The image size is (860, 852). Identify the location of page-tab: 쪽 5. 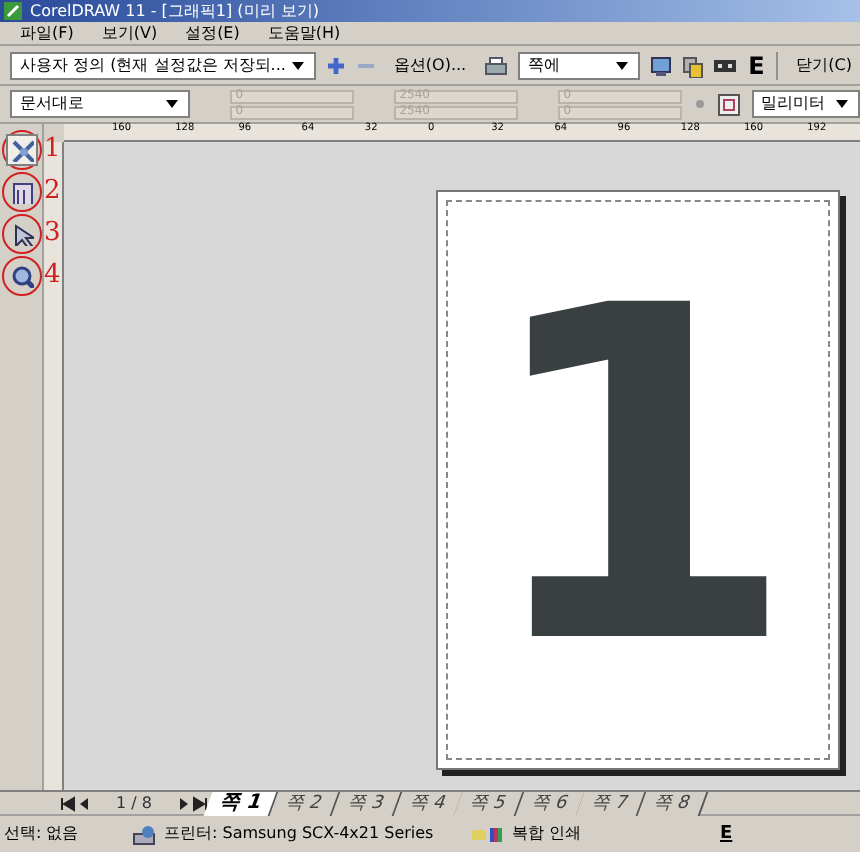
(489, 803).